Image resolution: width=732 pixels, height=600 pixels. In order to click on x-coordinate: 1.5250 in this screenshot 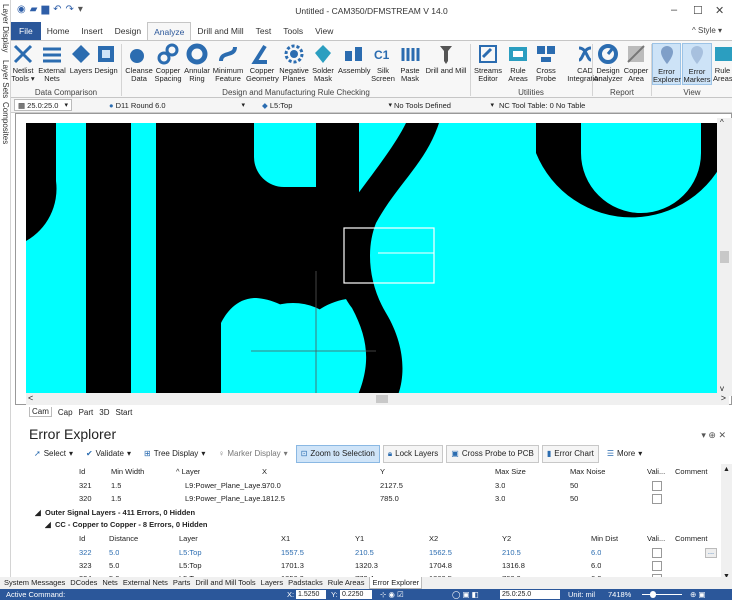, I will do `click(311, 594)`.